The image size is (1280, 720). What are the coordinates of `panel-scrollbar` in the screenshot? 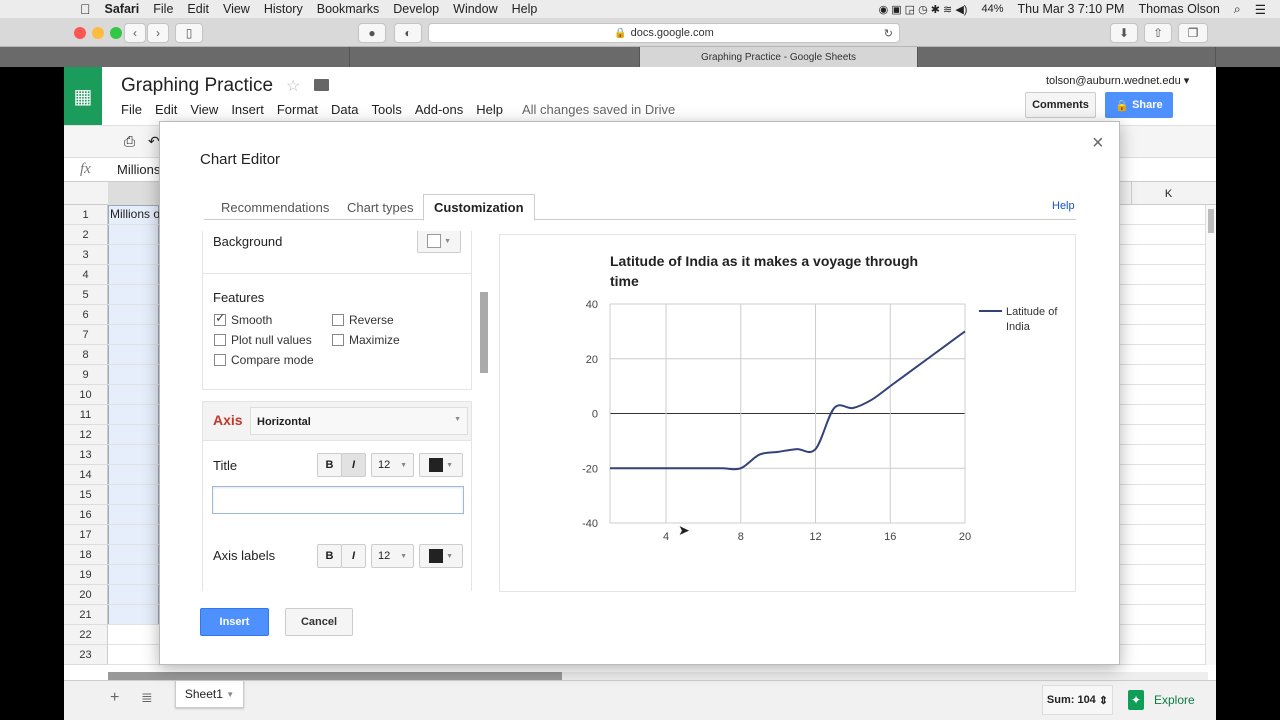 It's located at (484, 332).